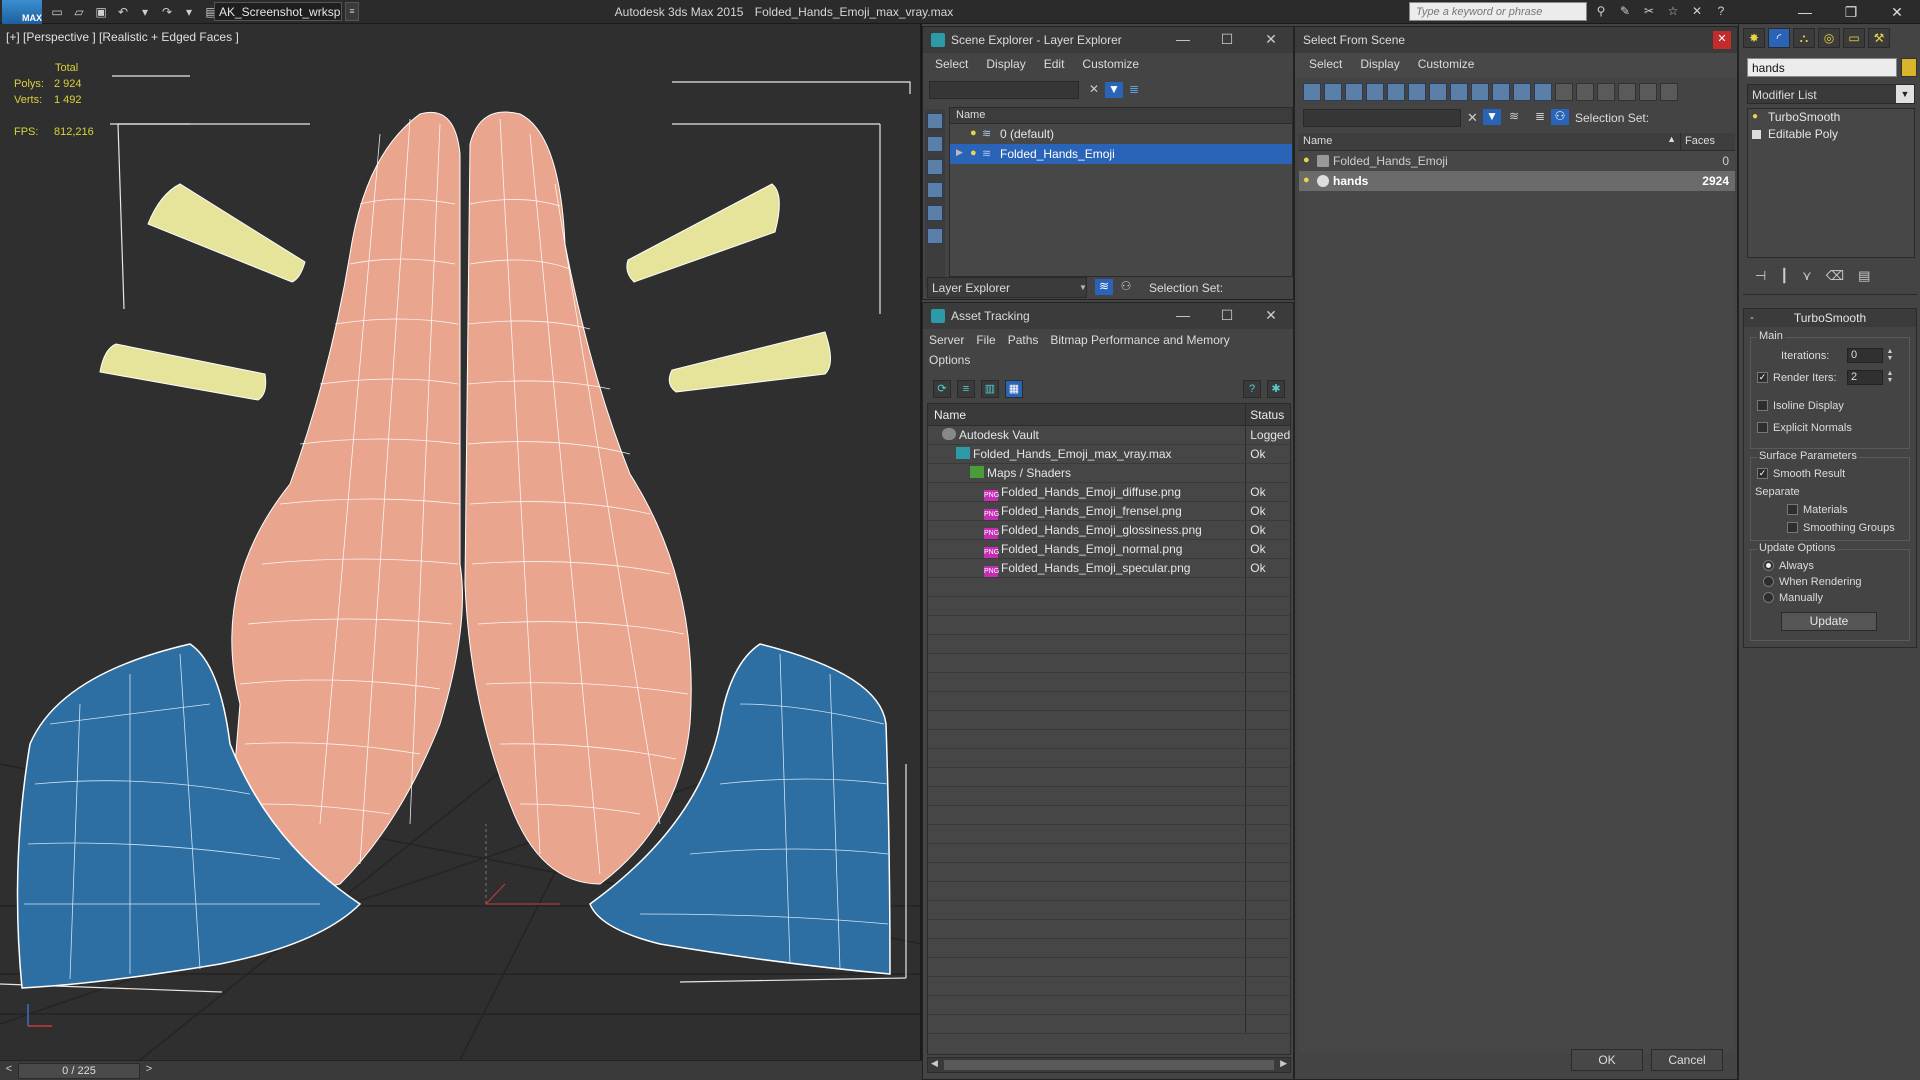  Describe the element at coordinates (1864, 276) in the screenshot. I see `configure-sets-icon: ▤` at that location.